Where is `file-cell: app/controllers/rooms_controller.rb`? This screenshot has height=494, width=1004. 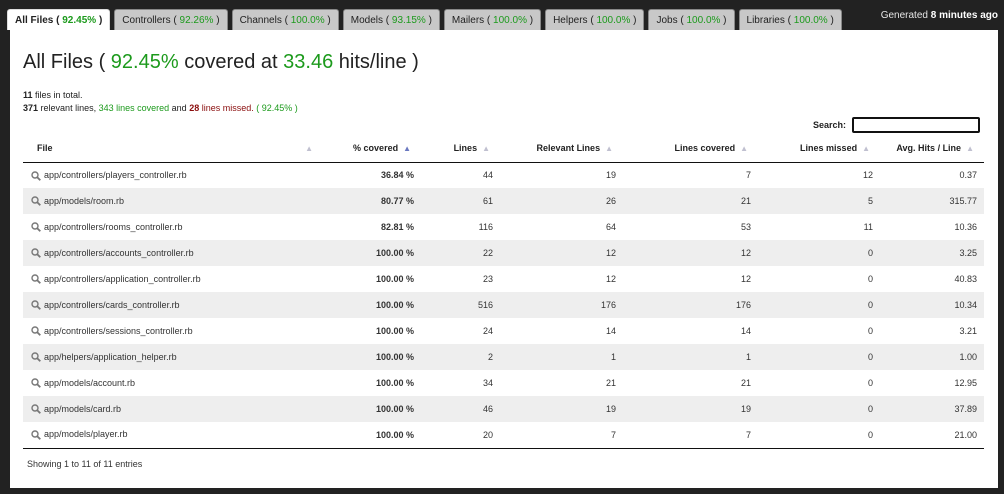
file-cell: app/controllers/rooms_controller.rb is located at coordinates (171, 227).